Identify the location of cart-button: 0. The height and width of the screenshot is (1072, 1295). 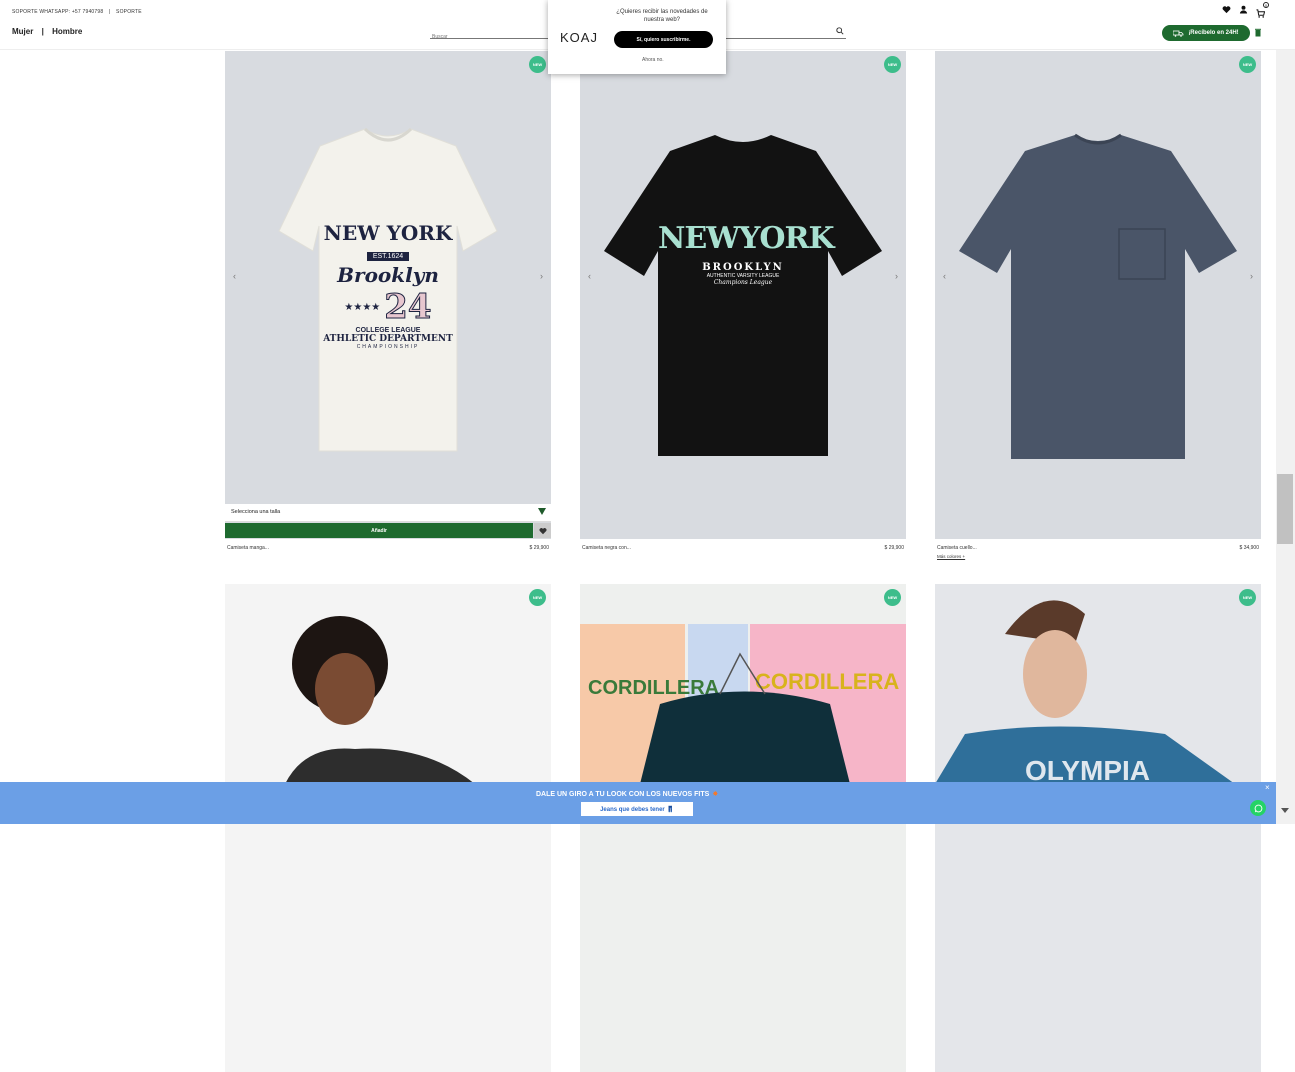
(1262, 10).